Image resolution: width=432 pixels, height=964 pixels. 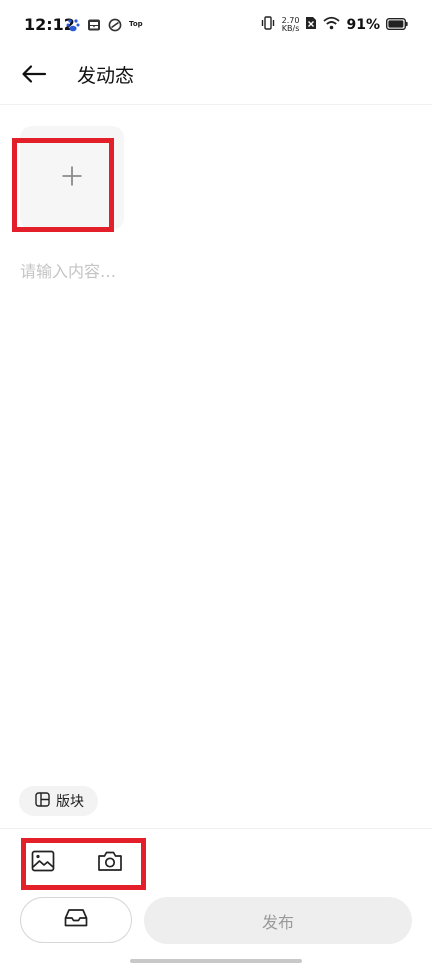 I want to click on vibrate-icon, so click(x=268, y=24).